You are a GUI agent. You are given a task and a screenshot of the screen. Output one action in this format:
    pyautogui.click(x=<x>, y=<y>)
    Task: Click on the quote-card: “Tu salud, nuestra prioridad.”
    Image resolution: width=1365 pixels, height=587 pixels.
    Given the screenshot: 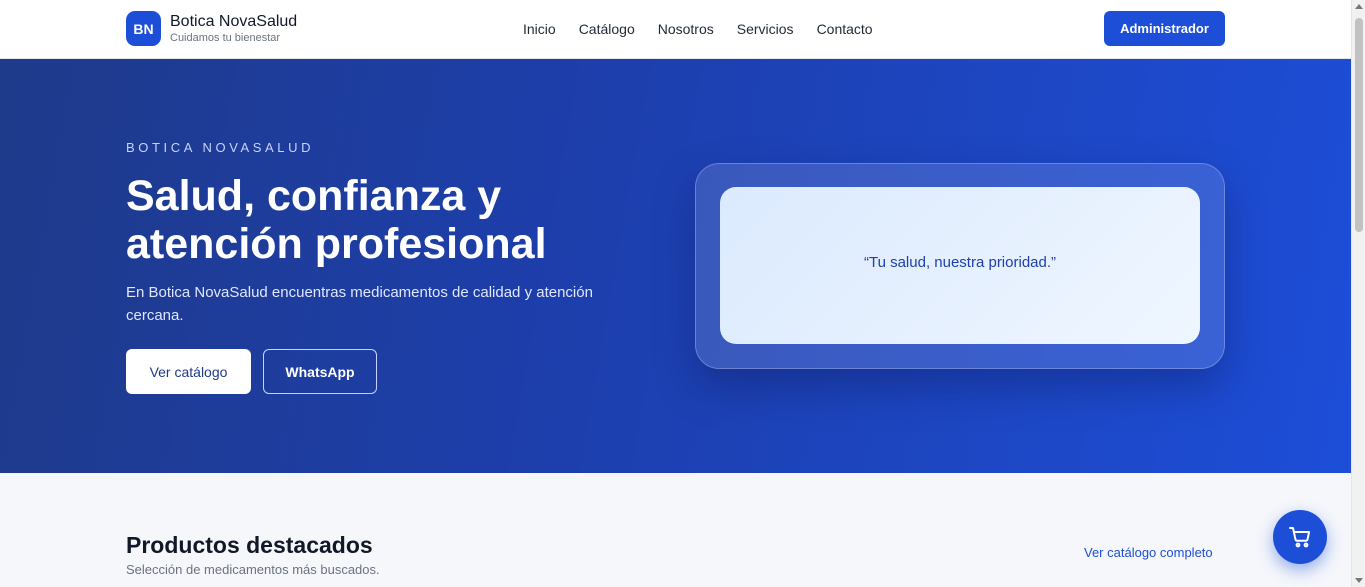 What is the action you would take?
    pyautogui.click(x=960, y=266)
    